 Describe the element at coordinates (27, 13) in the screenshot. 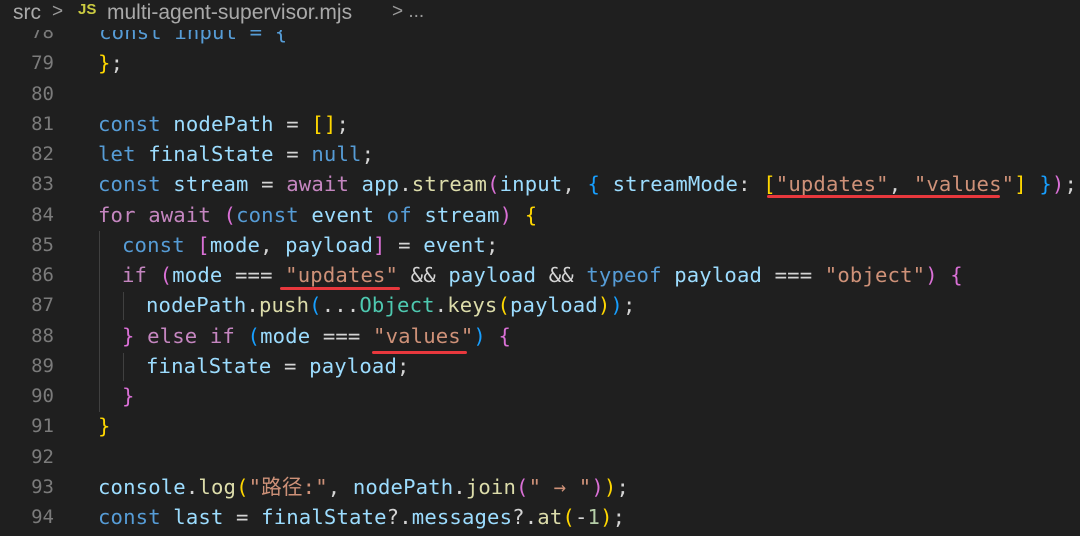

I see `breadcrumb-folder: src` at that location.